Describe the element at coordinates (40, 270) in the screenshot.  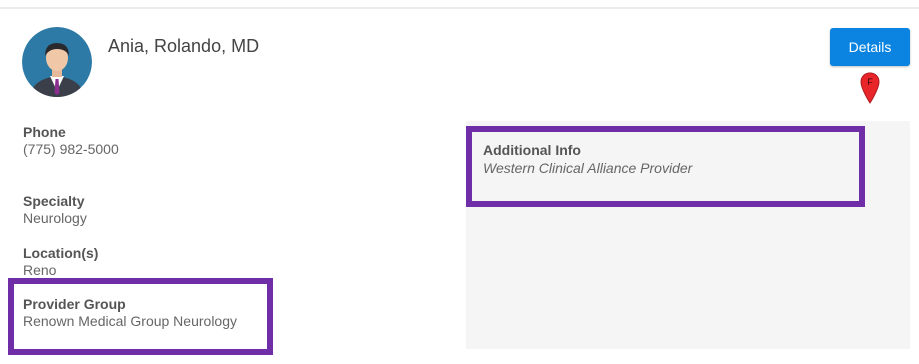
I see `locations-value: Reno` at that location.